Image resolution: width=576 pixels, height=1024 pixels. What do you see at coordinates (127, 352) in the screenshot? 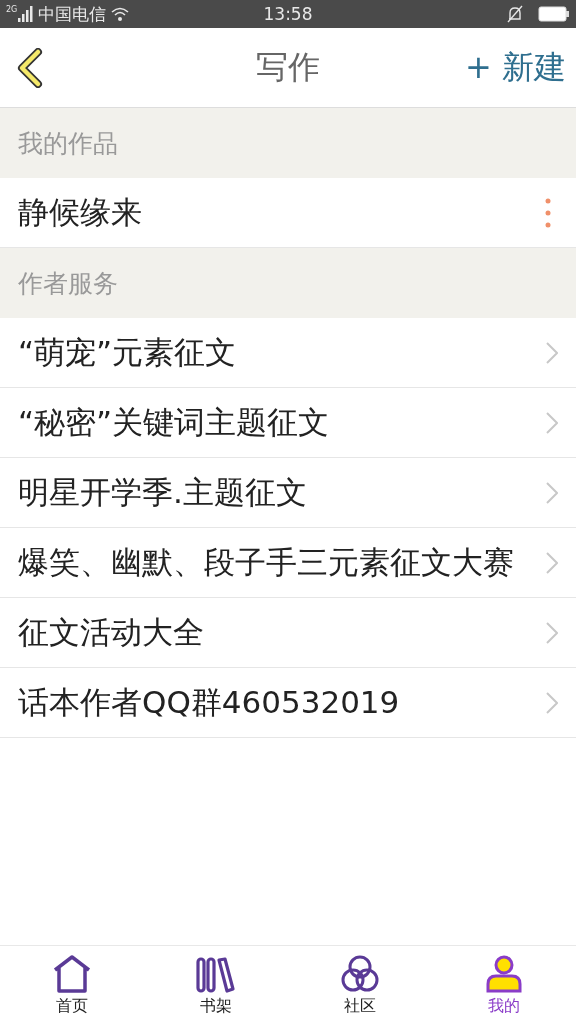
I see `list-item: “萌宠”元素征文` at bounding box center [127, 352].